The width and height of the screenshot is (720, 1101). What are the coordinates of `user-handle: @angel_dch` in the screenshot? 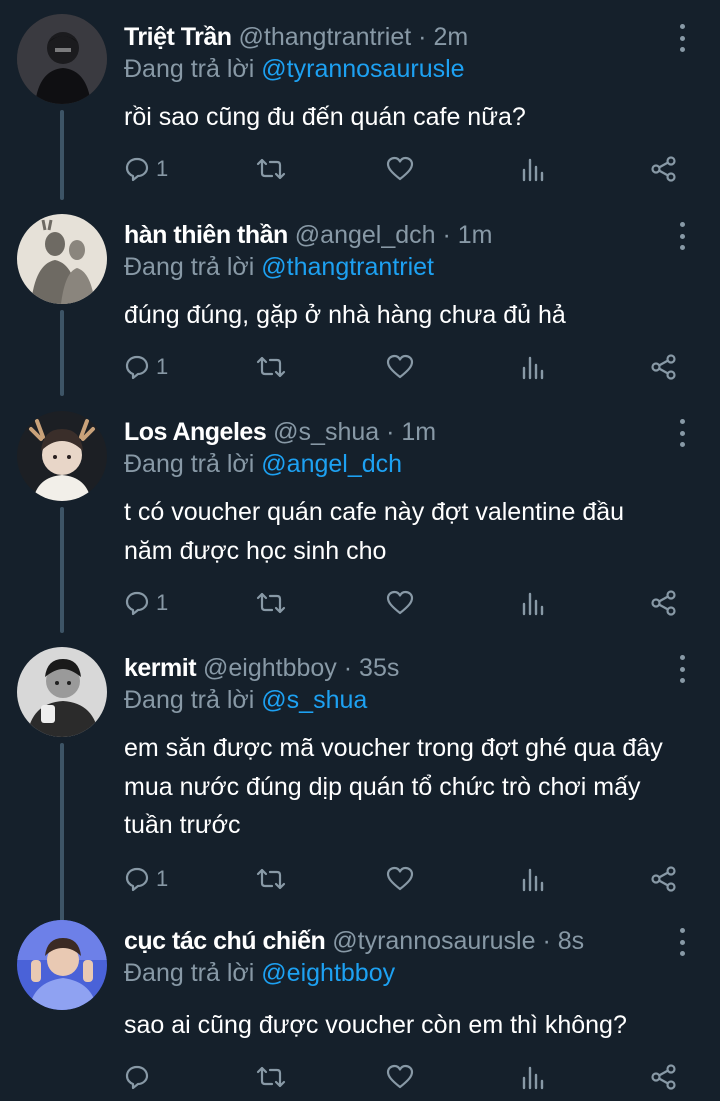 It's located at (365, 235).